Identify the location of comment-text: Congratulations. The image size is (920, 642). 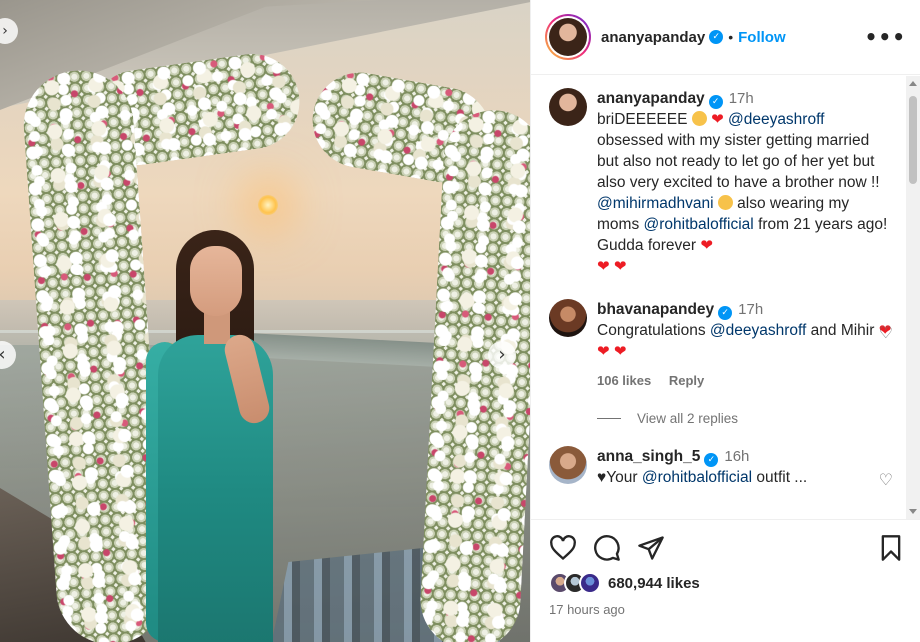
(651, 330).